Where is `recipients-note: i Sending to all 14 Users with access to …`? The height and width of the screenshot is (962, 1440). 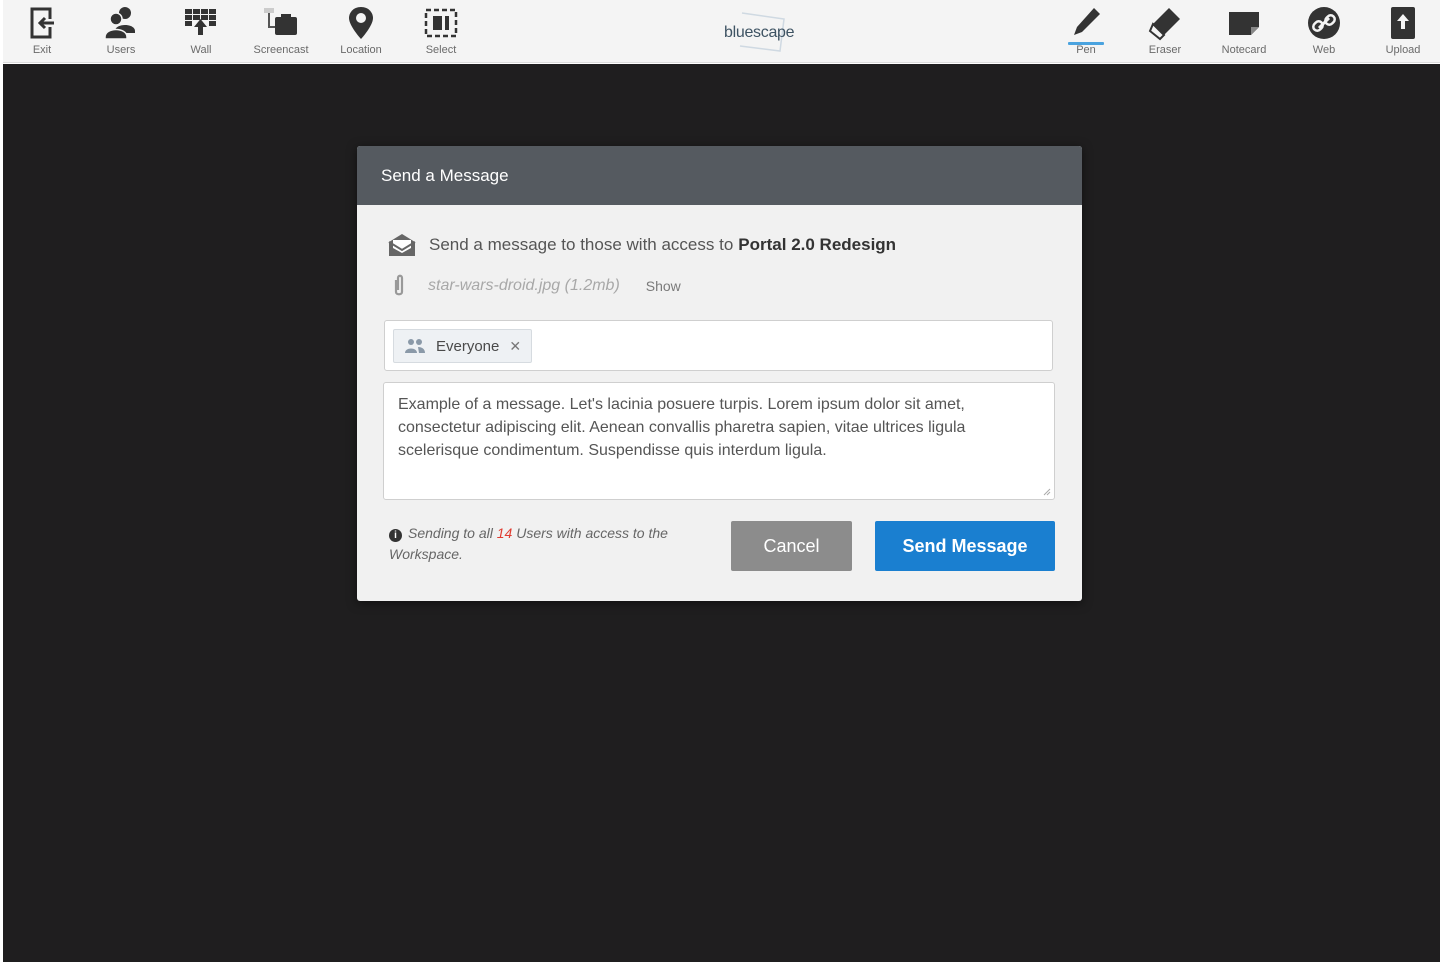
recipients-note: i Sending to all 14 Users with access to … is located at coordinates (539, 544).